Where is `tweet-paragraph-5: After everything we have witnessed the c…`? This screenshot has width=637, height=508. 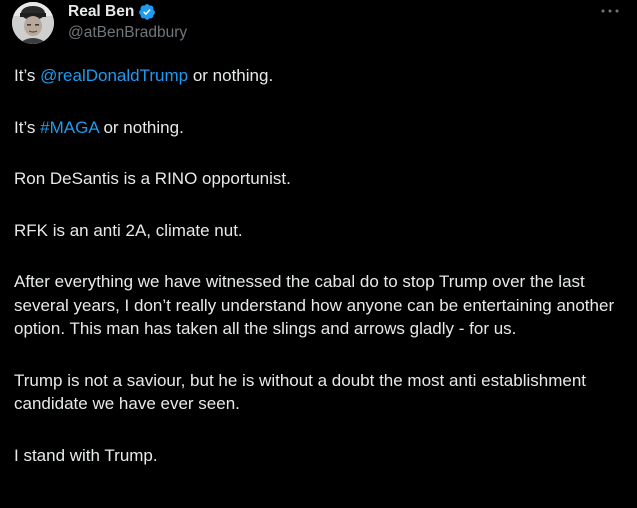 tweet-paragraph-5: After everything we have witnessed the c… is located at coordinates (314, 305).